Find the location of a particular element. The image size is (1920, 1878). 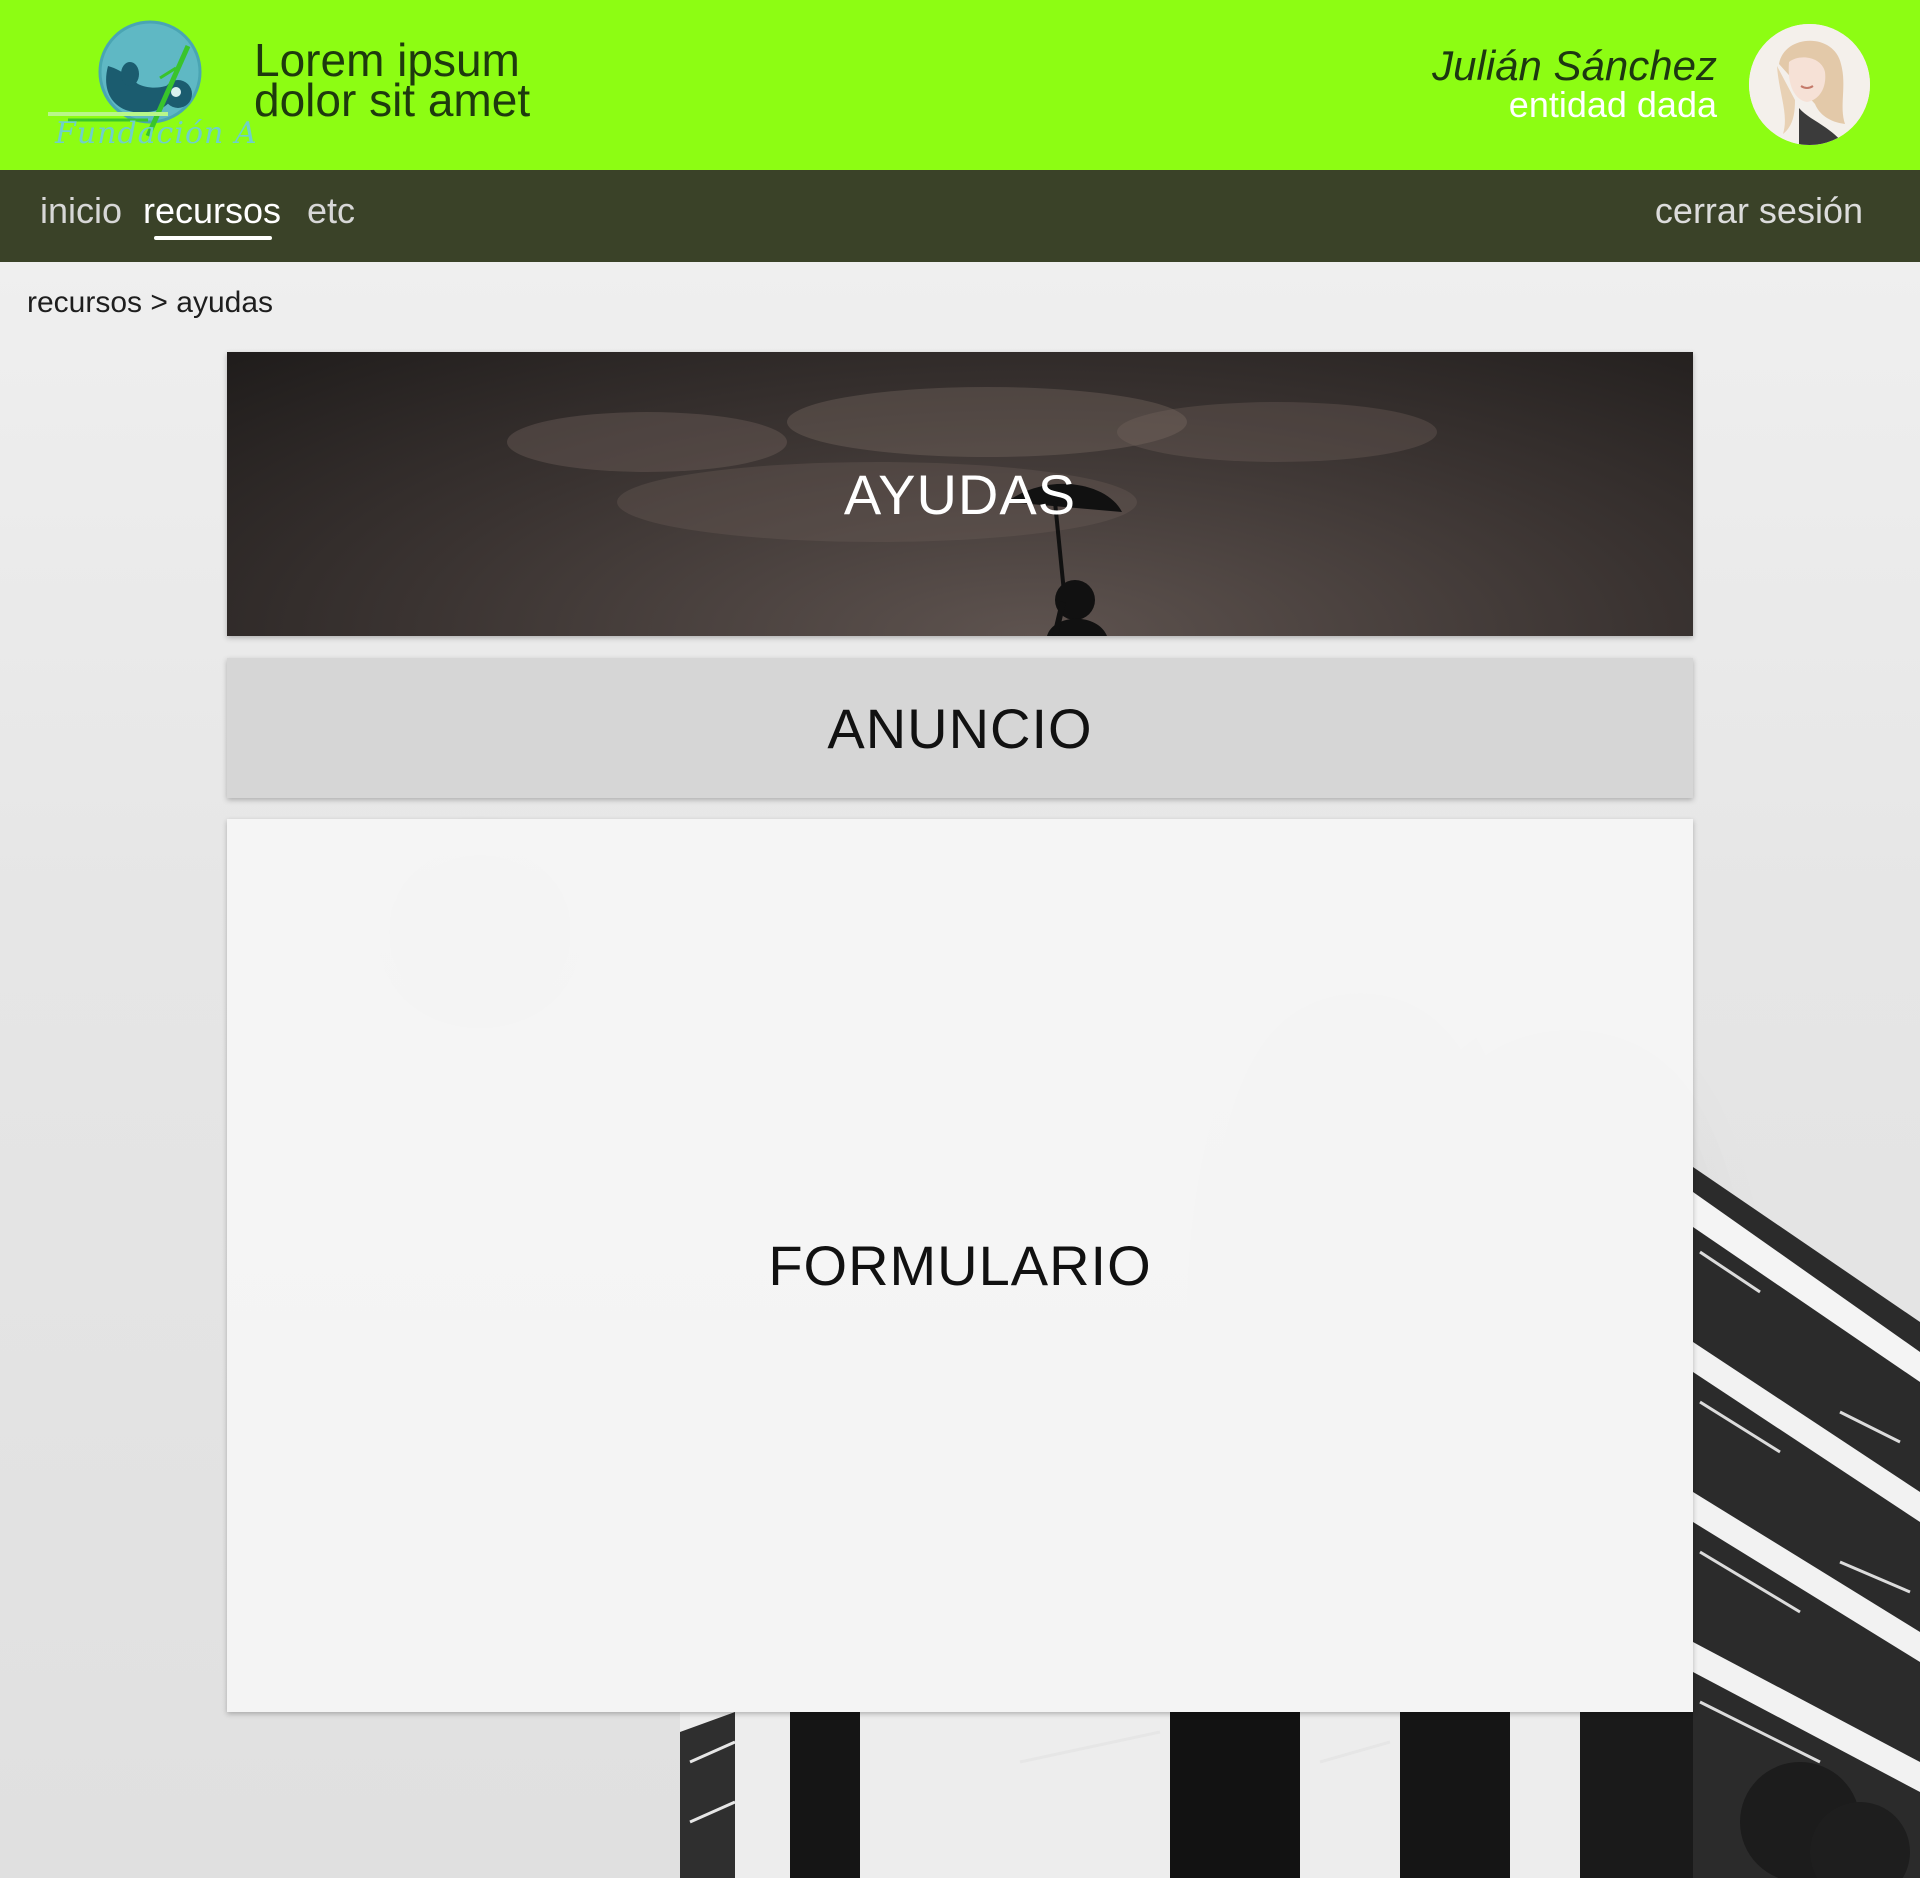

site-title-line2: dolor sit amet is located at coordinates (392, 100).